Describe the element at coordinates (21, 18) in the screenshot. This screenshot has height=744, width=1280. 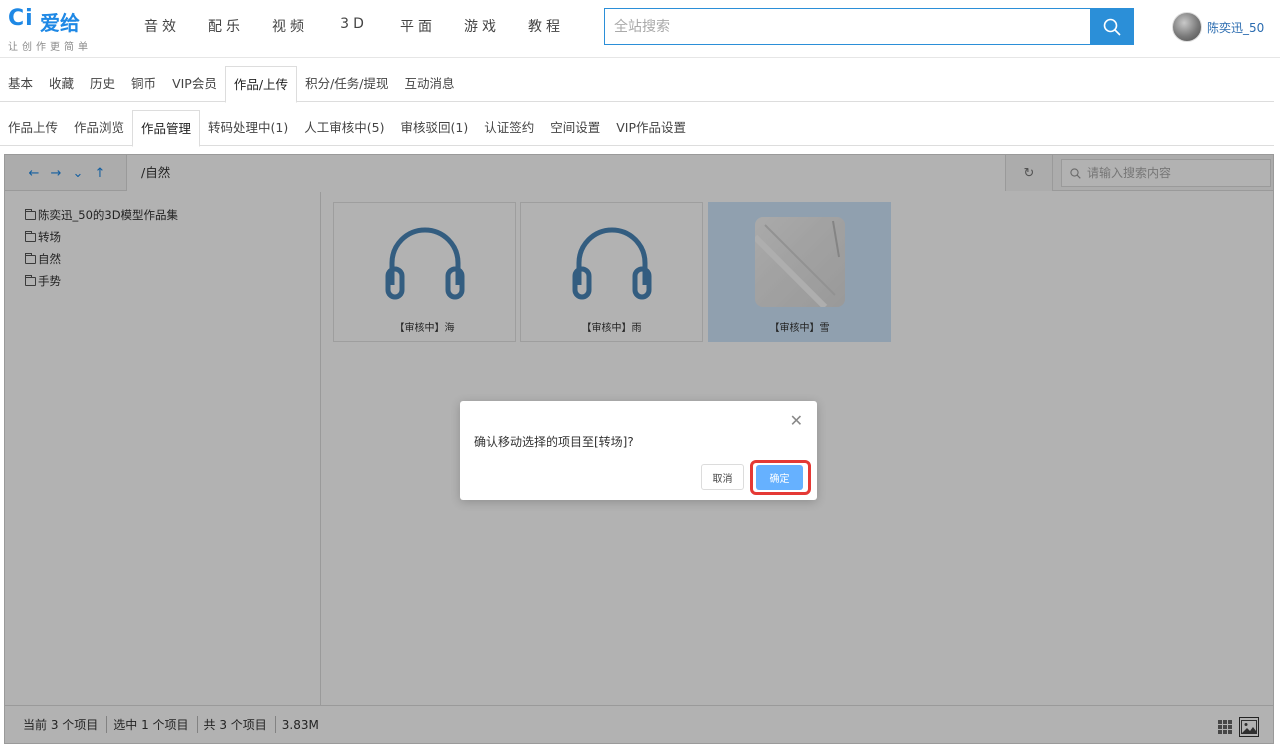
I see `logo-mark: Ci` at that location.